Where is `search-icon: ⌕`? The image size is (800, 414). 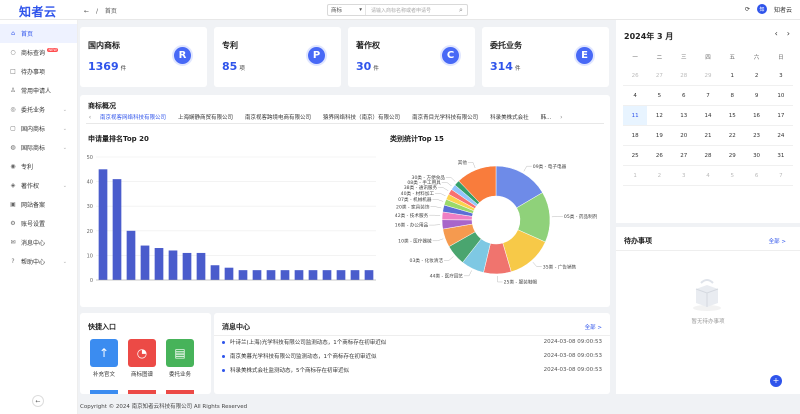
search-icon: ⌕ is located at coordinates (461, 10).